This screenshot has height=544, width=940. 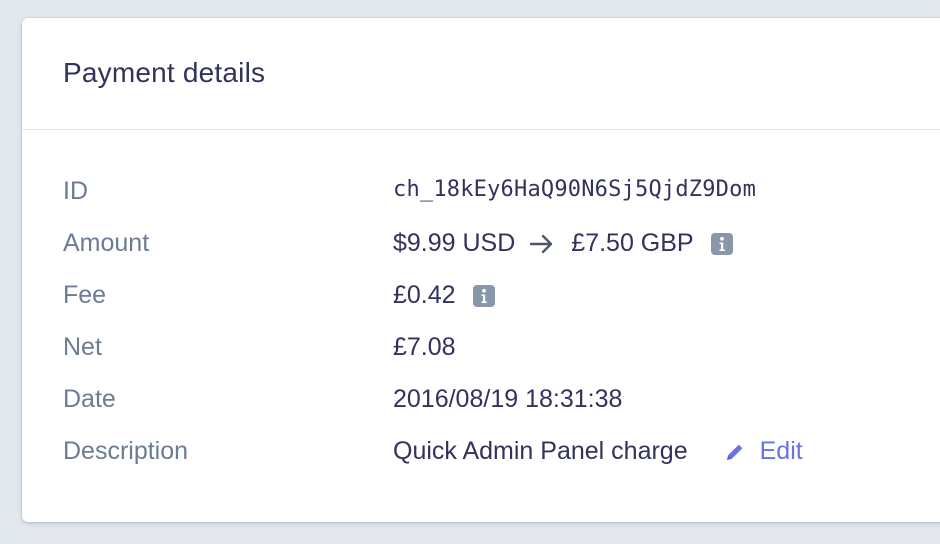 I want to click on detail-row-fee: Fee £0.42, so click(x=481, y=301).